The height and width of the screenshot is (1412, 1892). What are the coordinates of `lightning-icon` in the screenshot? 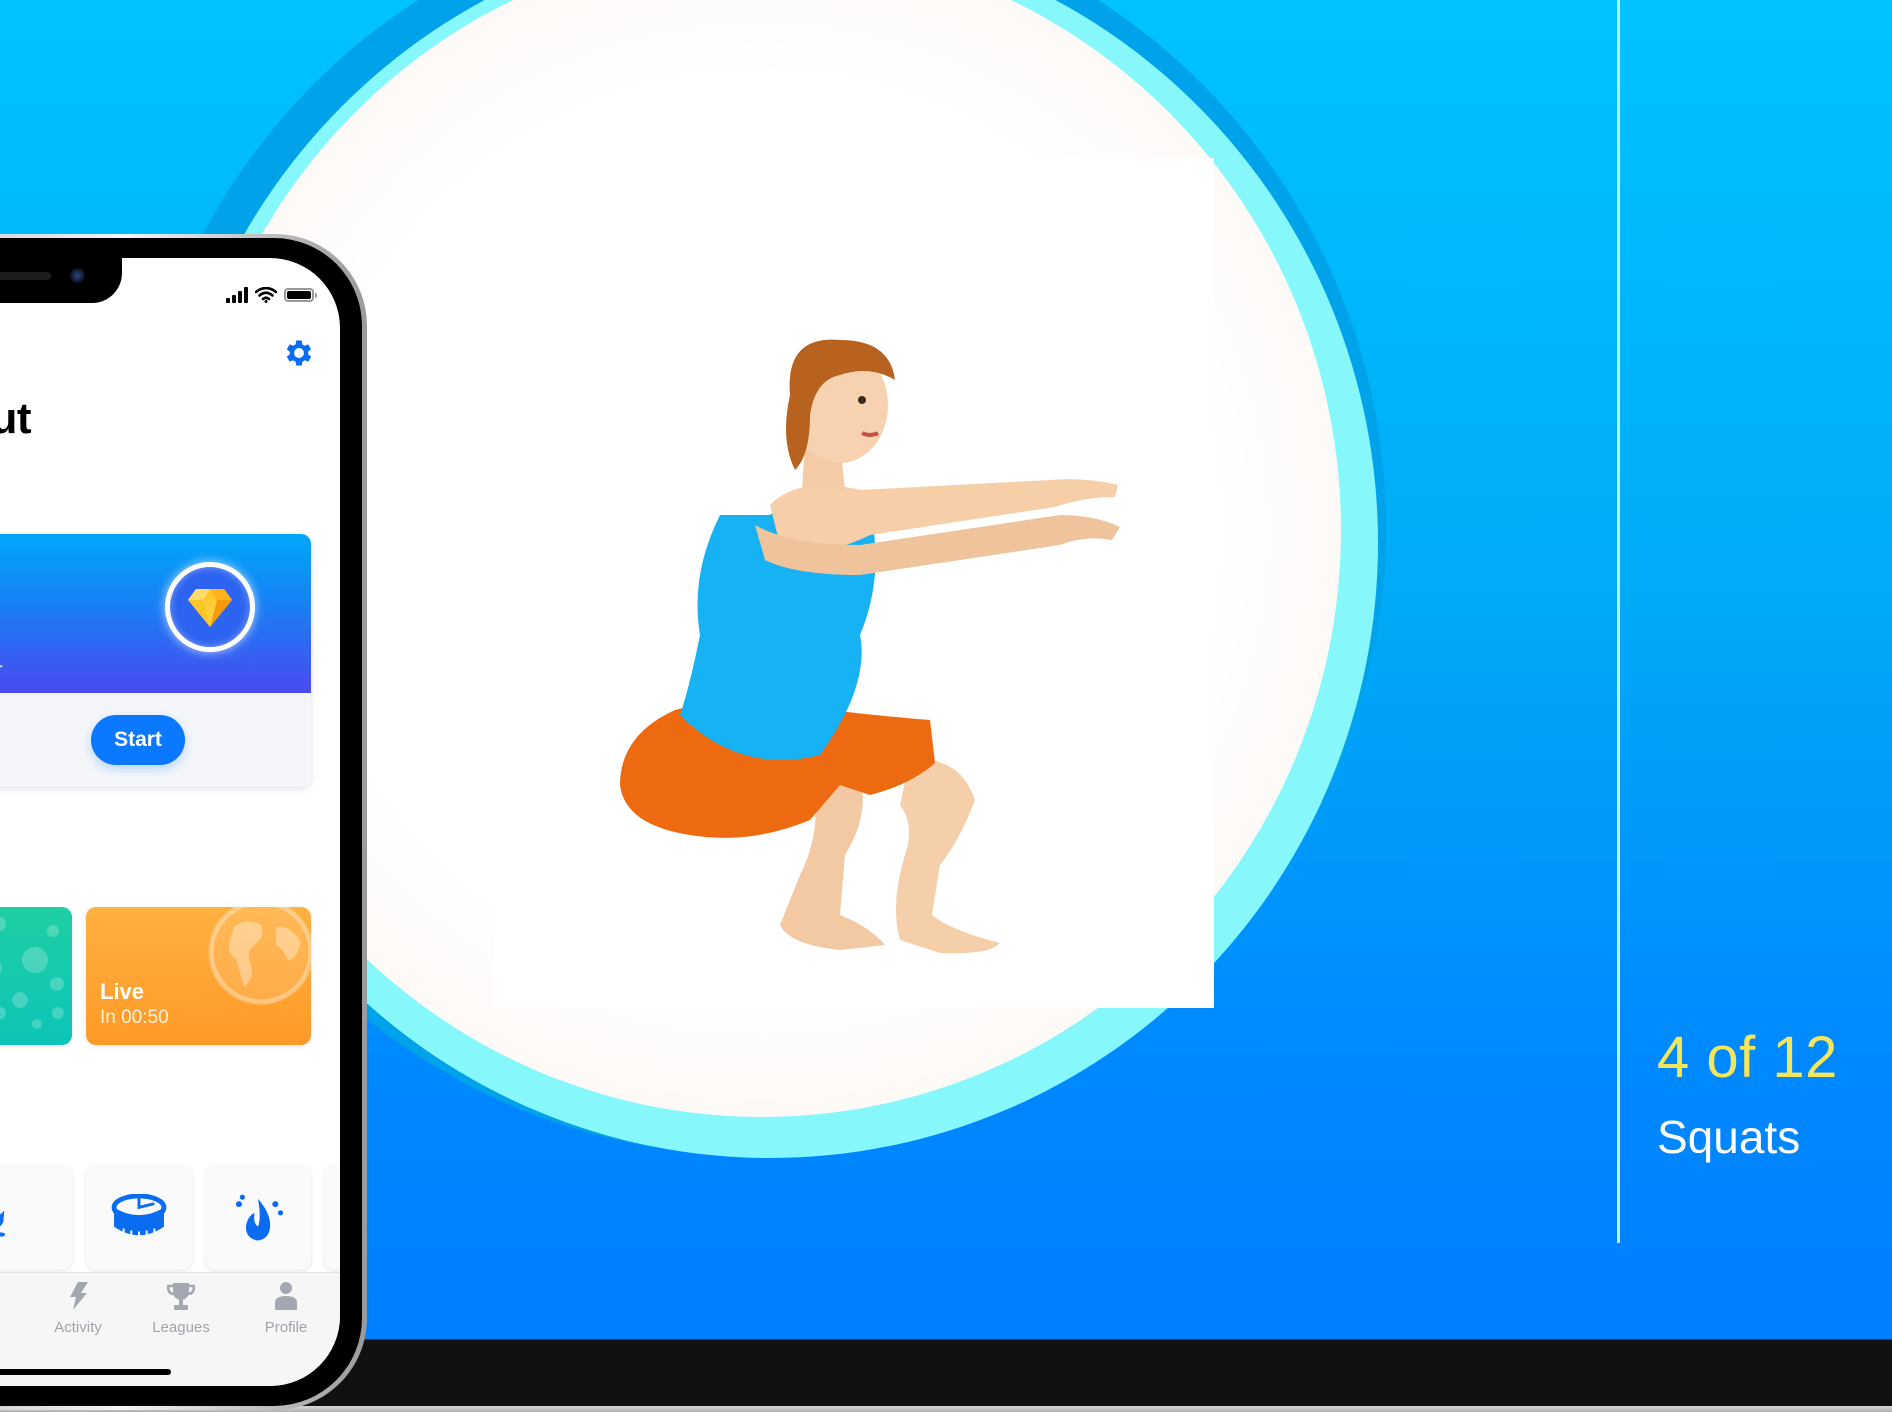 It's located at (79, 1296).